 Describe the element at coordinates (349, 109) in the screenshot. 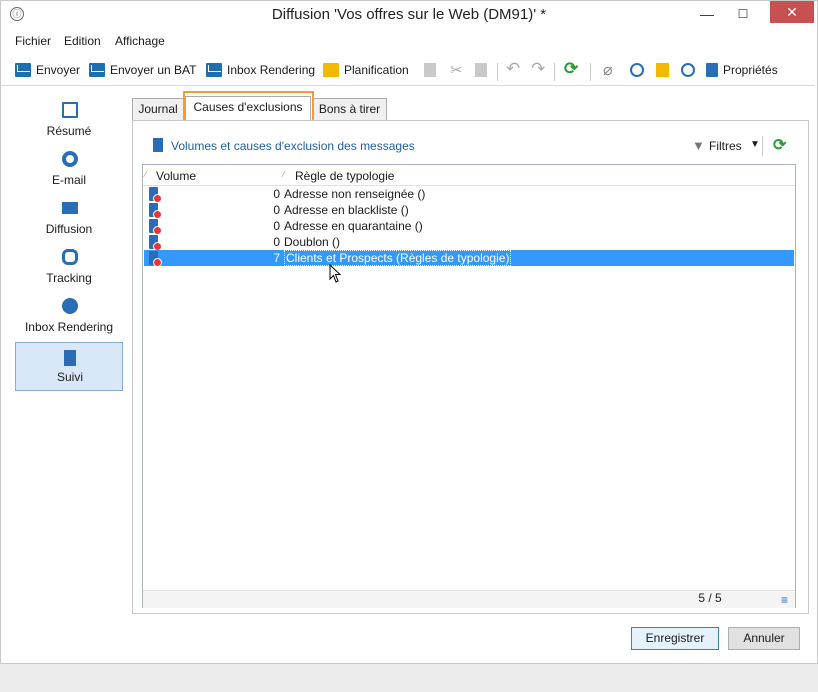

I see `tab-bons-a-tirer: Bons à tirer` at that location.